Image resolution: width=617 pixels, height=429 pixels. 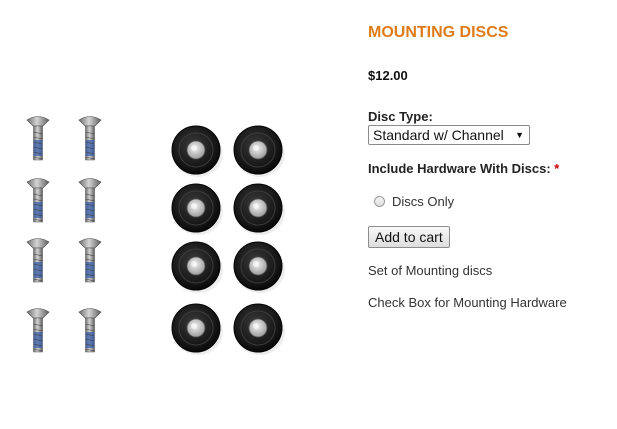 I want to click on product-title: MOUNTING DISCS, so click(x=438, y=32).